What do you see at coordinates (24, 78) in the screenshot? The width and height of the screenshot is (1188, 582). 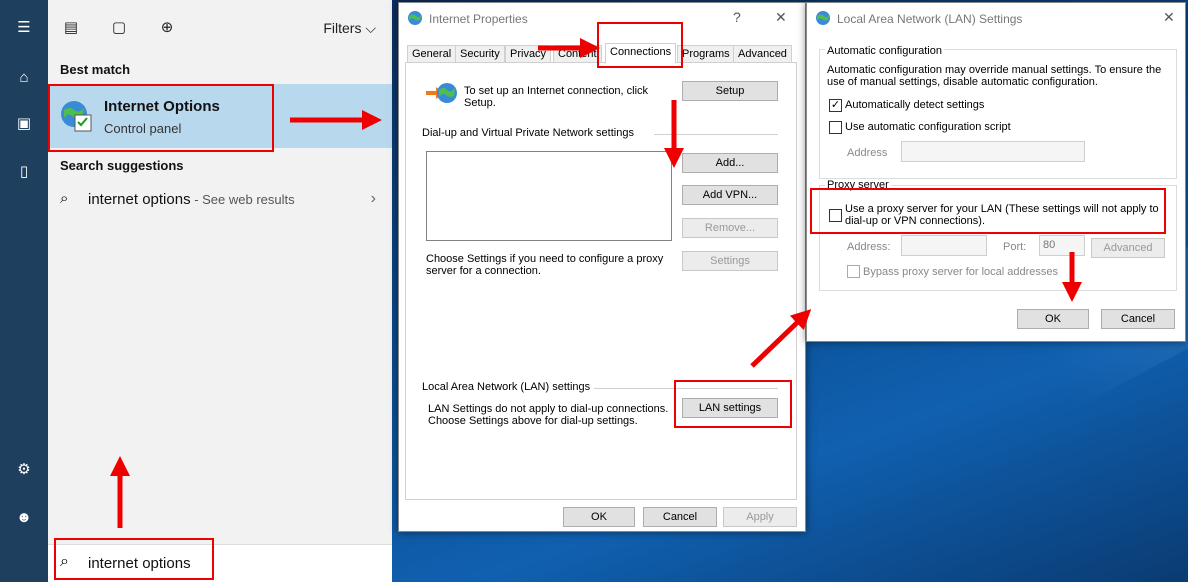 I see `home-icon: ⌂` at bounding box center [24, 78].